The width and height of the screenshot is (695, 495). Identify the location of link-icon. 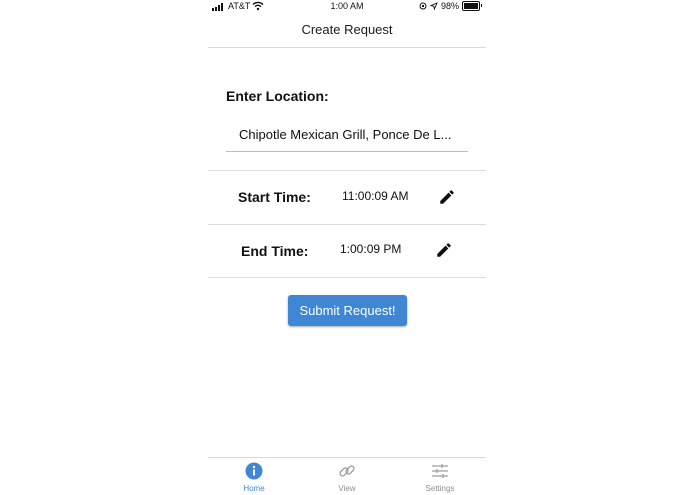
(347, 471).